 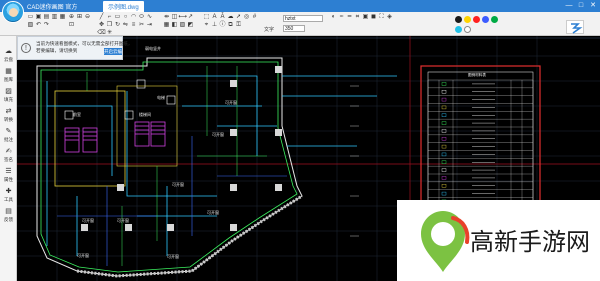 I want to click on text-tool-icon: A, so click(x=214, y=17).